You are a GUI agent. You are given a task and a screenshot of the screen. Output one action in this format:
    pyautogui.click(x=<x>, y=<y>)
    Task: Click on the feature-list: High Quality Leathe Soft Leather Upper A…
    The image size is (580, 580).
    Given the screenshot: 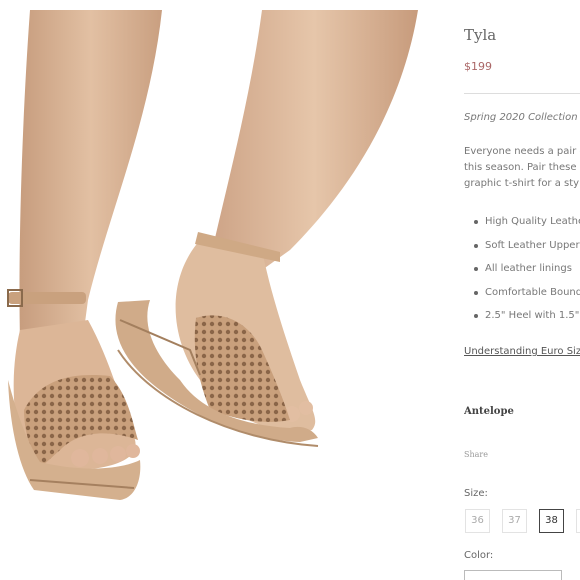 What is the action you would take?
    pyautogui.click(x=522, y=269)
    